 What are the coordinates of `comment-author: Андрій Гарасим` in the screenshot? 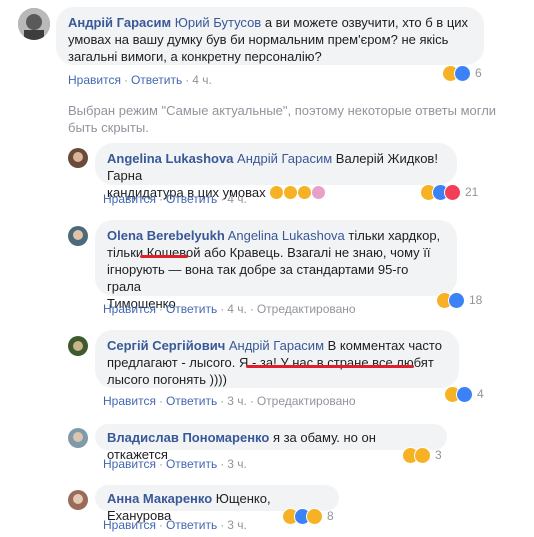 It's located at (119, 22).